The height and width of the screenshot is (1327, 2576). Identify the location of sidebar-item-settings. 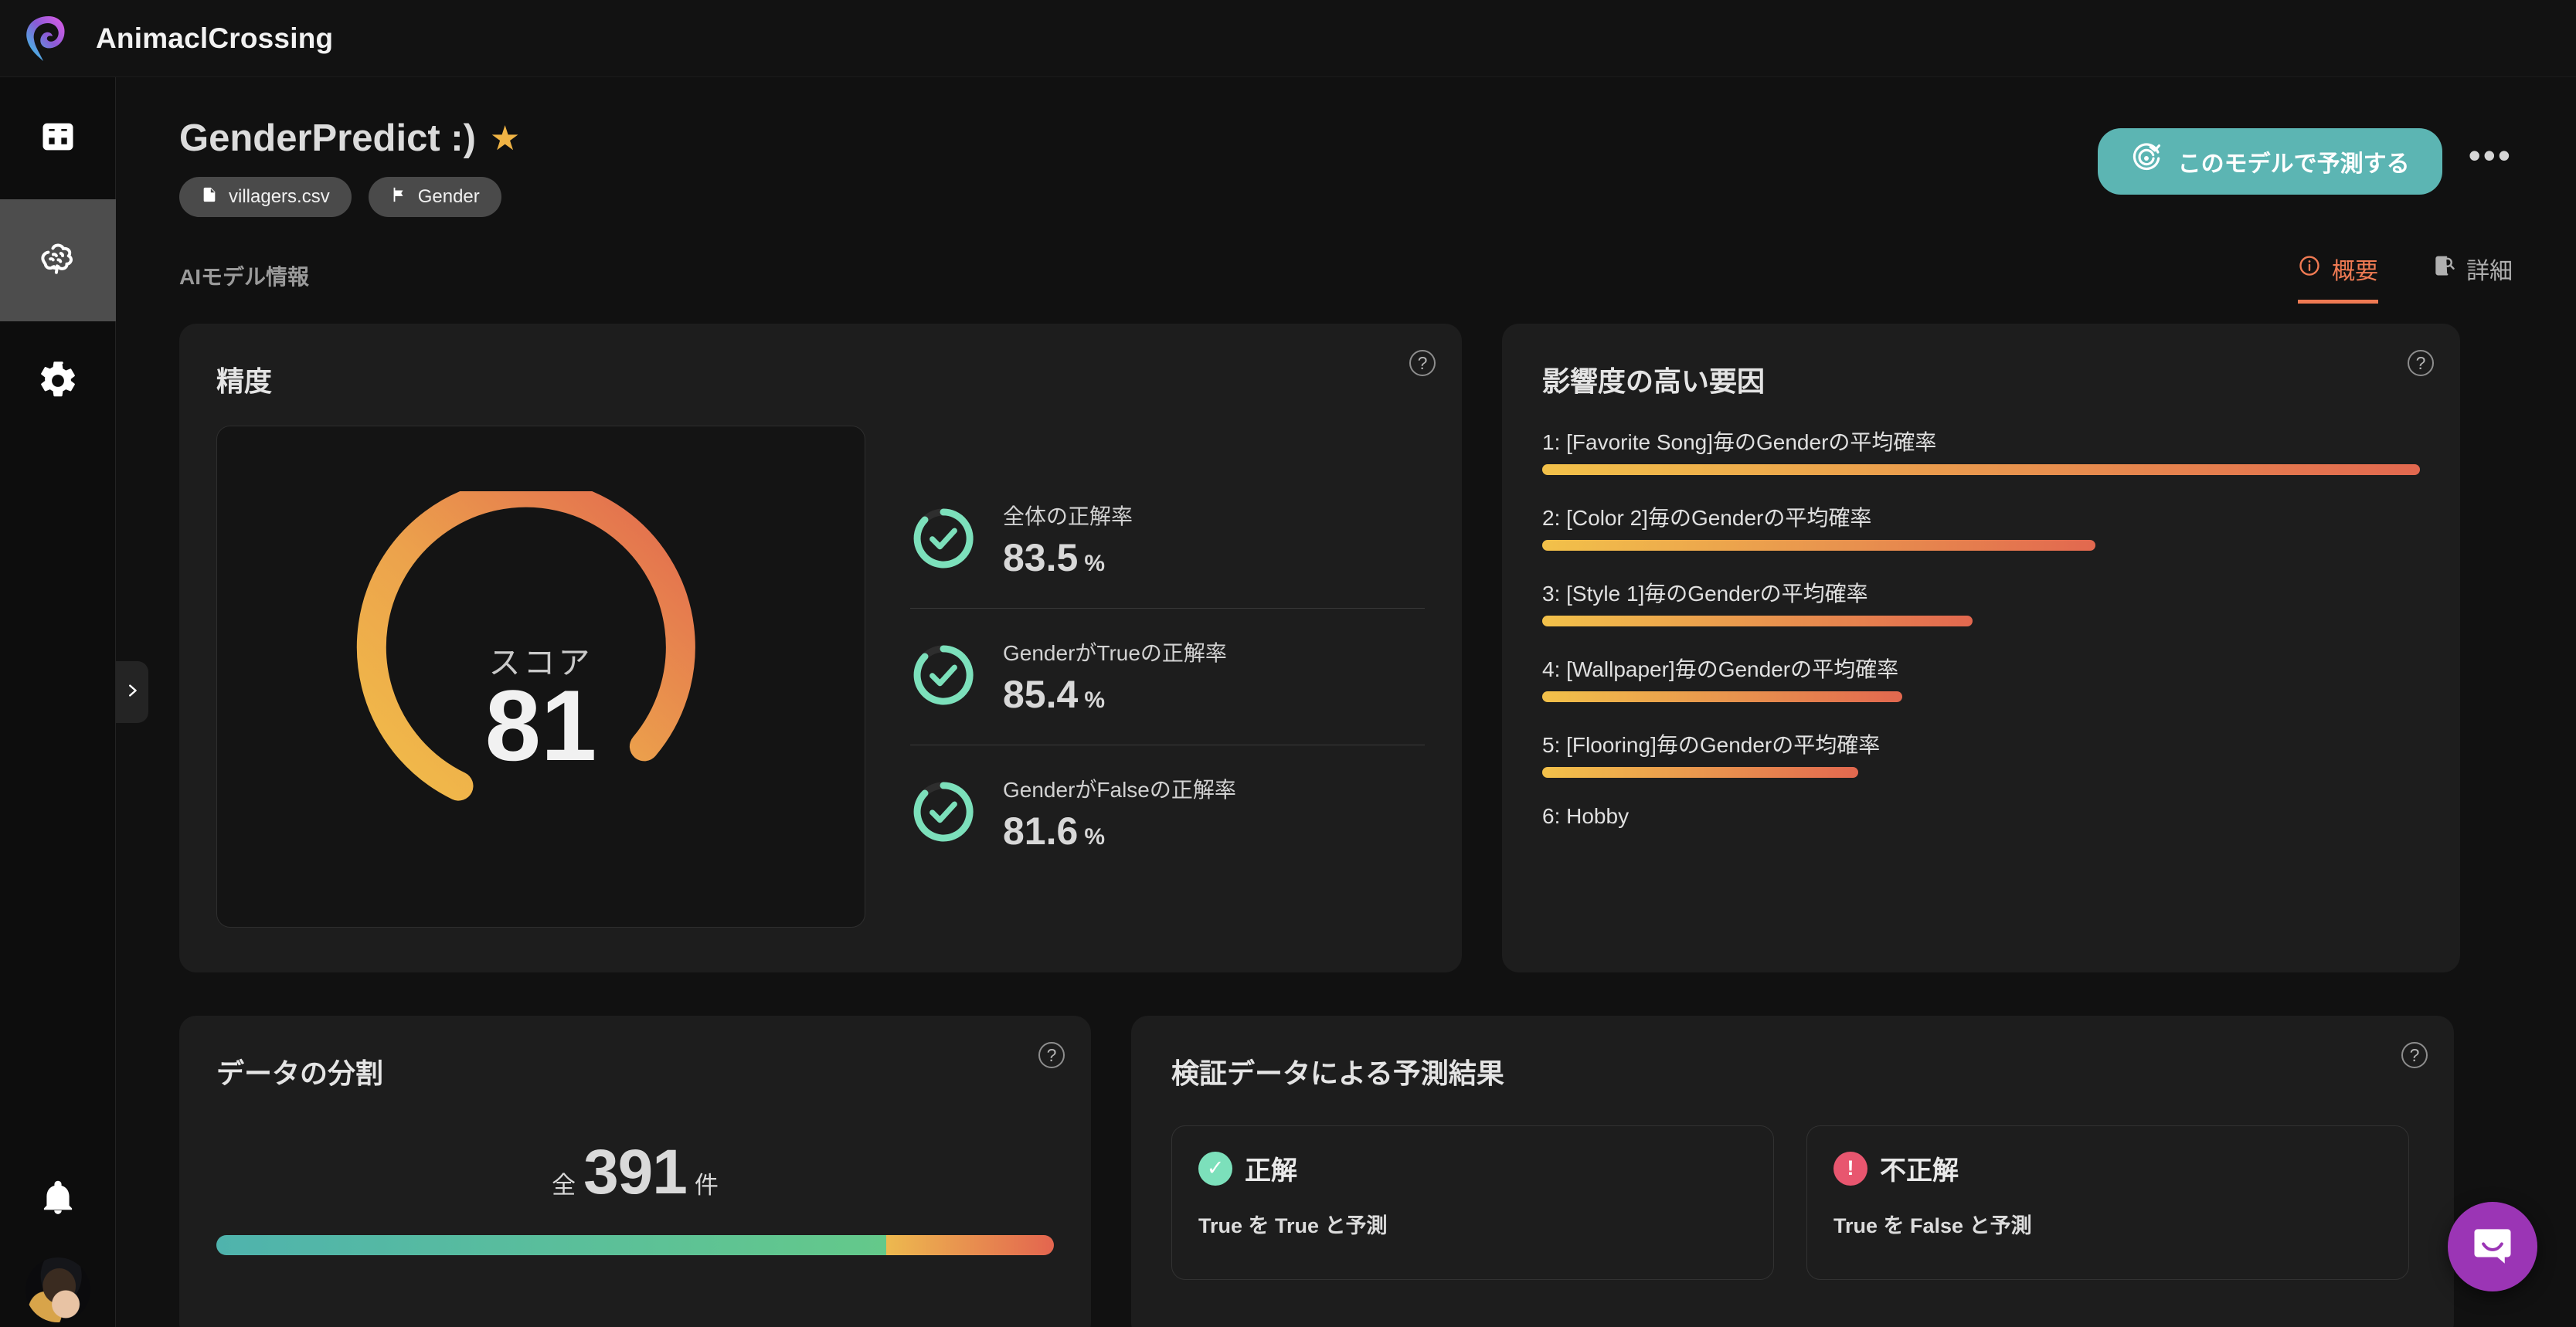
(58, 382).